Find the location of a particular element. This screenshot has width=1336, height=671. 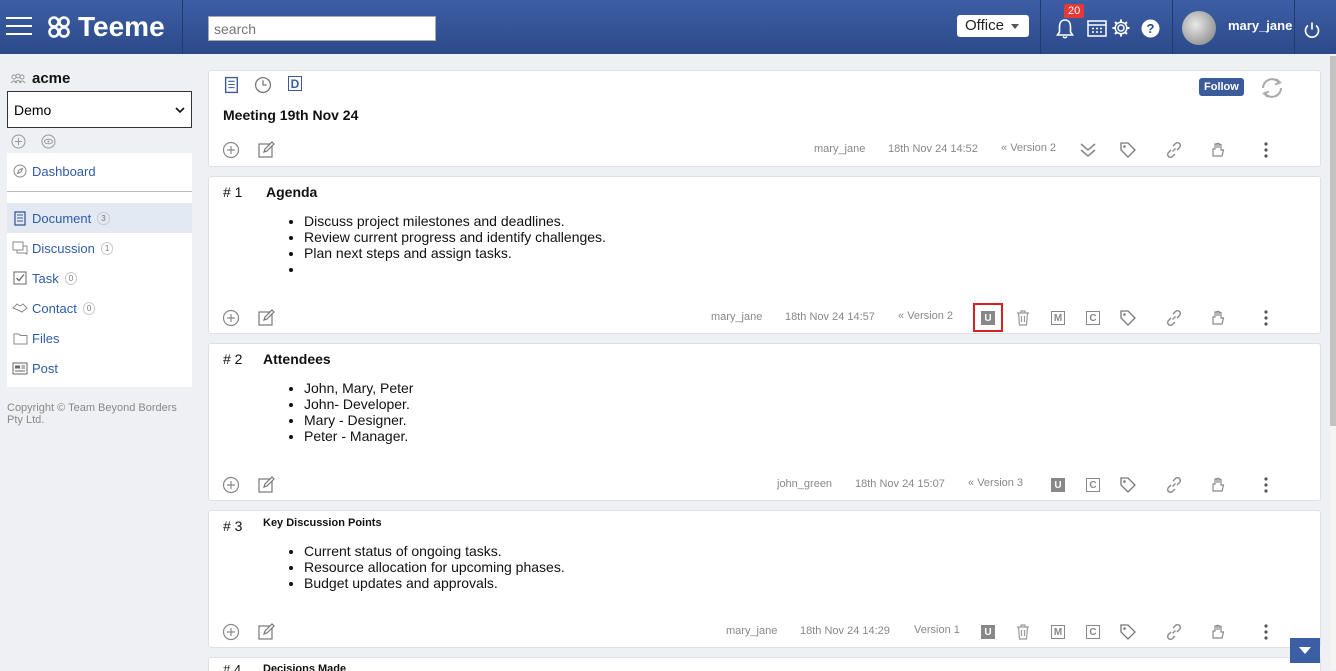

power-icon is located at coordinates (1312, 30).